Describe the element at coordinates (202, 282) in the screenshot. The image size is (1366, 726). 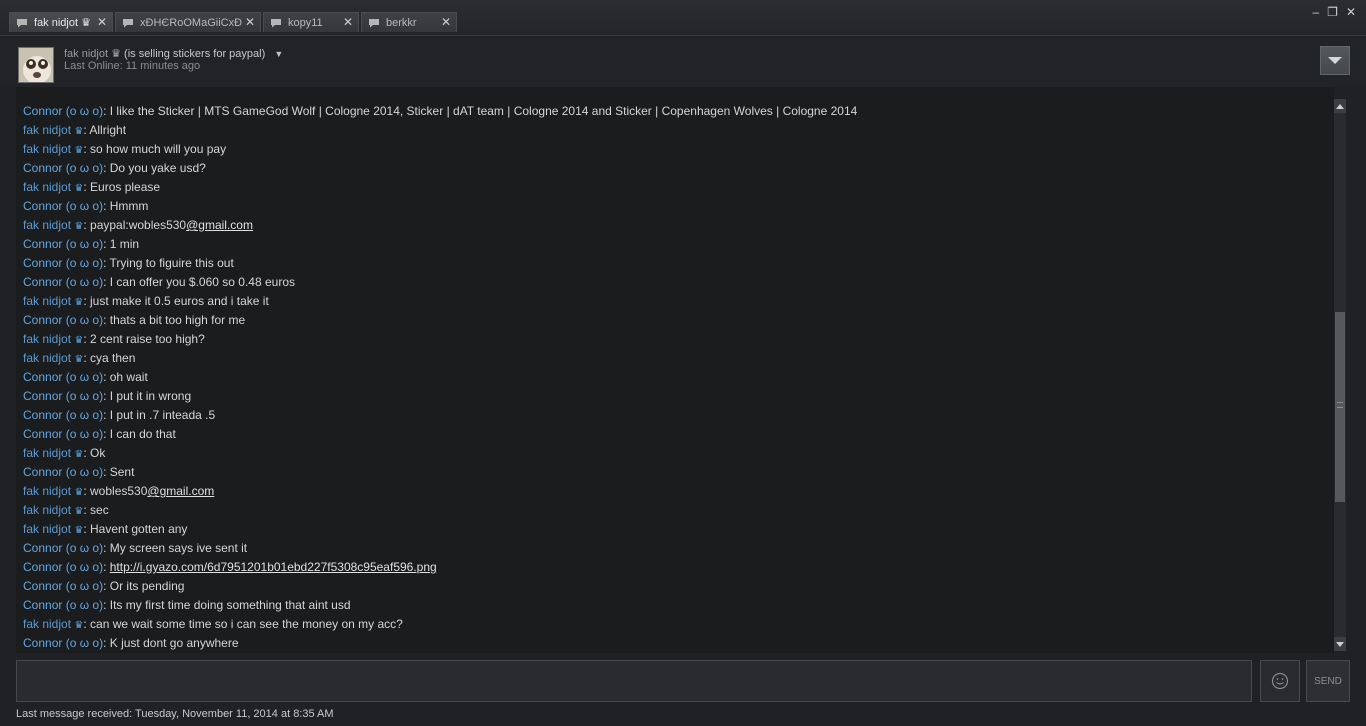
I see `message-text: I can offer you $.060 so 0.48 euros` at that location.